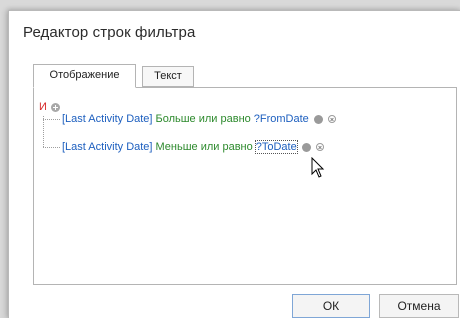 The width and height of the screenshot is (460, 318). What do you see at coordinates (281, 119) in the screenshot?
I see `condition-value: ?FromDate` at bounding box center [281, 119].